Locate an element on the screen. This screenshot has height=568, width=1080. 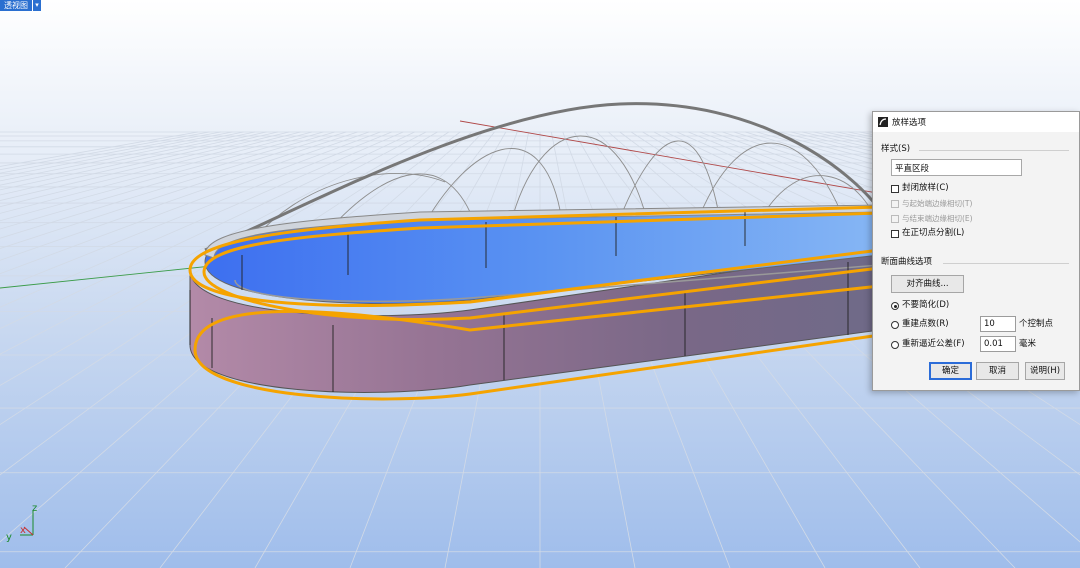
axis-x-label: x is located at coordinates (23, 530).